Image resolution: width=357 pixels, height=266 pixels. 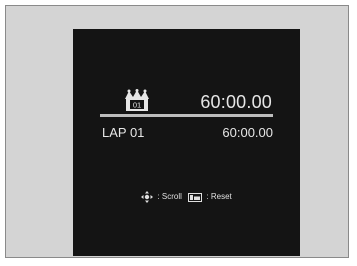 I want to click on divider, so click(x=186, y=115).